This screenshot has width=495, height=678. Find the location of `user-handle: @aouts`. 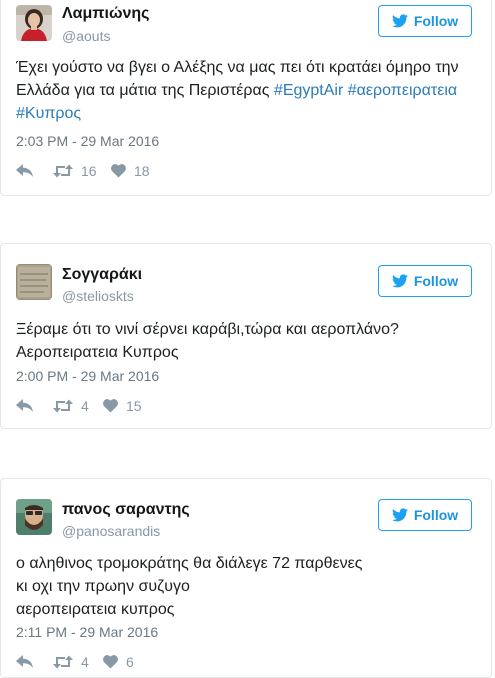

user-handle: @aouts is located at coordinates (86, 36).